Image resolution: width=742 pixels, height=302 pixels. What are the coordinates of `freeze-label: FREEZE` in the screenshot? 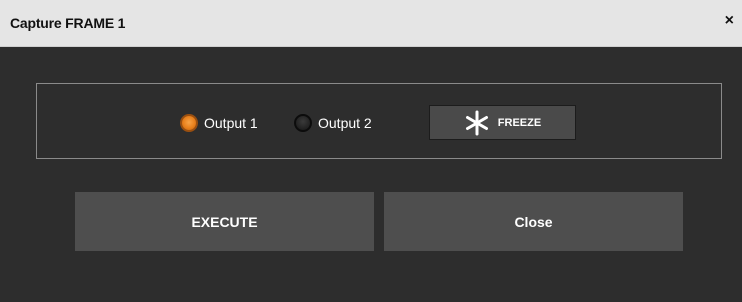 It's located at (519, 122).